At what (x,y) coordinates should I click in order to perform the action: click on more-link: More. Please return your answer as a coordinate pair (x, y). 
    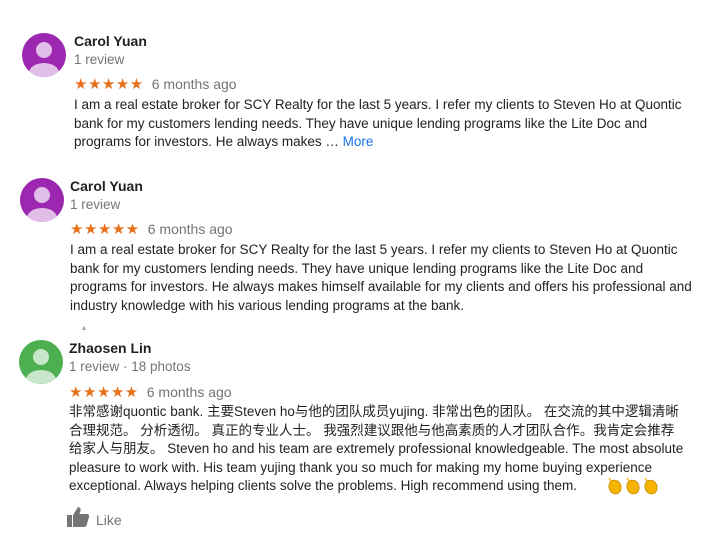
    Looking at the image, I should click on (358, 141).